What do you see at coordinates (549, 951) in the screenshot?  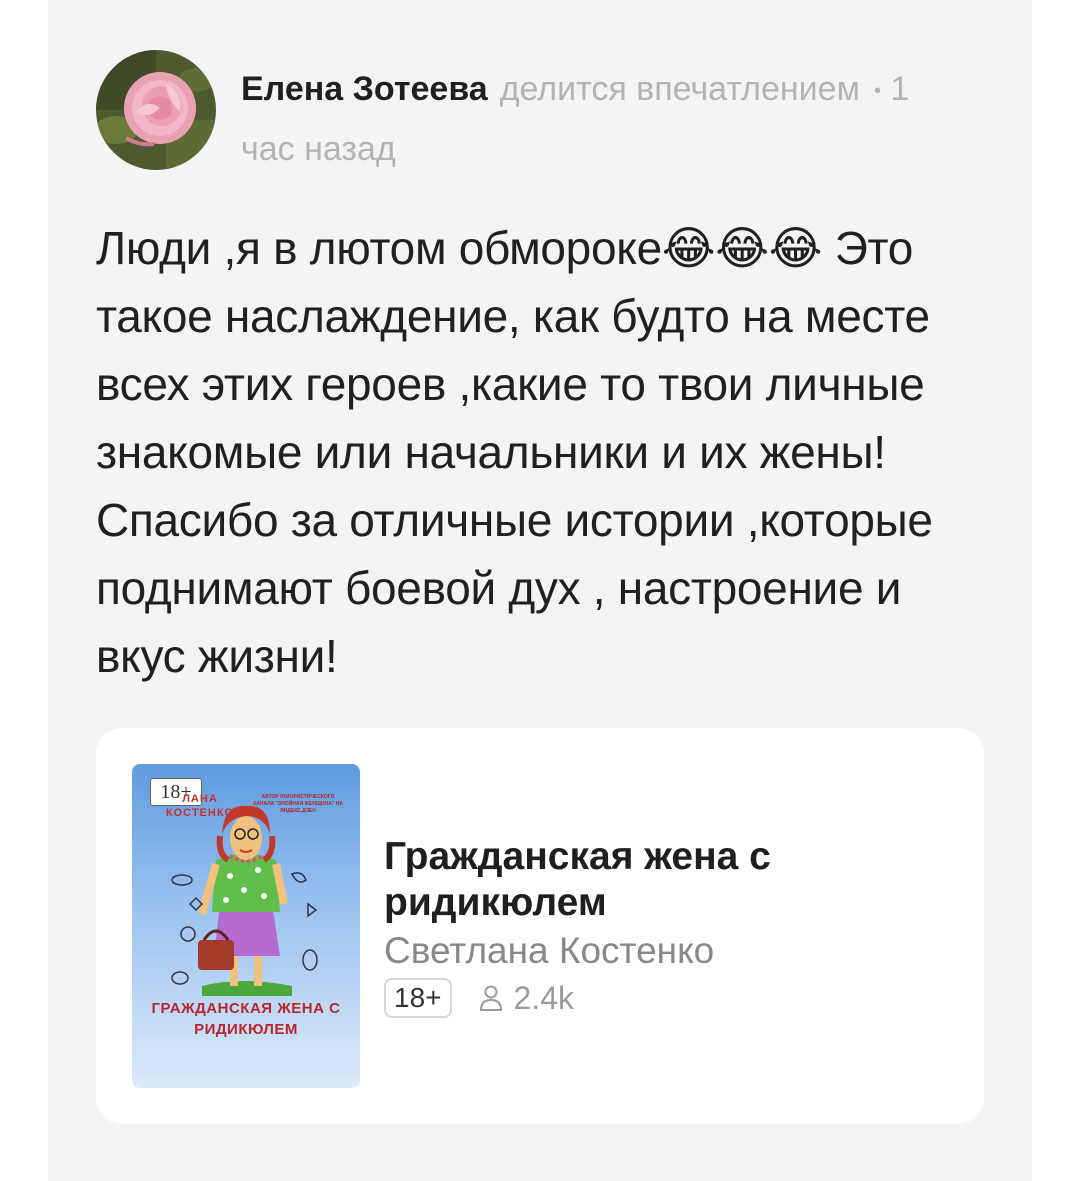 I see `book-author: Светлана Костенко` at bounding box center [549, 951].